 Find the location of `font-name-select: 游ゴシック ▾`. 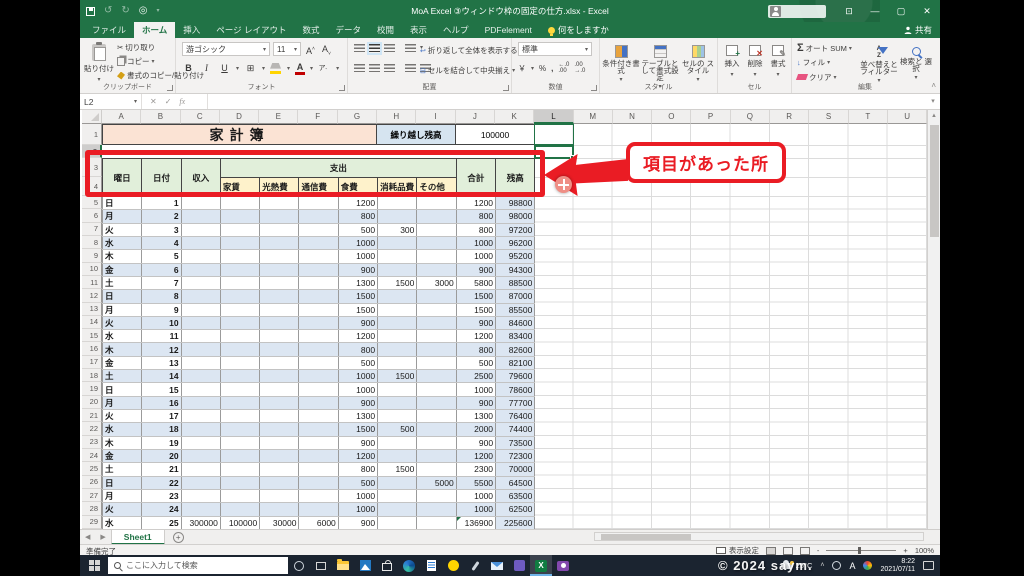

font-name-select: 游ゴシック ▾ is located at coordinates (226, 49).